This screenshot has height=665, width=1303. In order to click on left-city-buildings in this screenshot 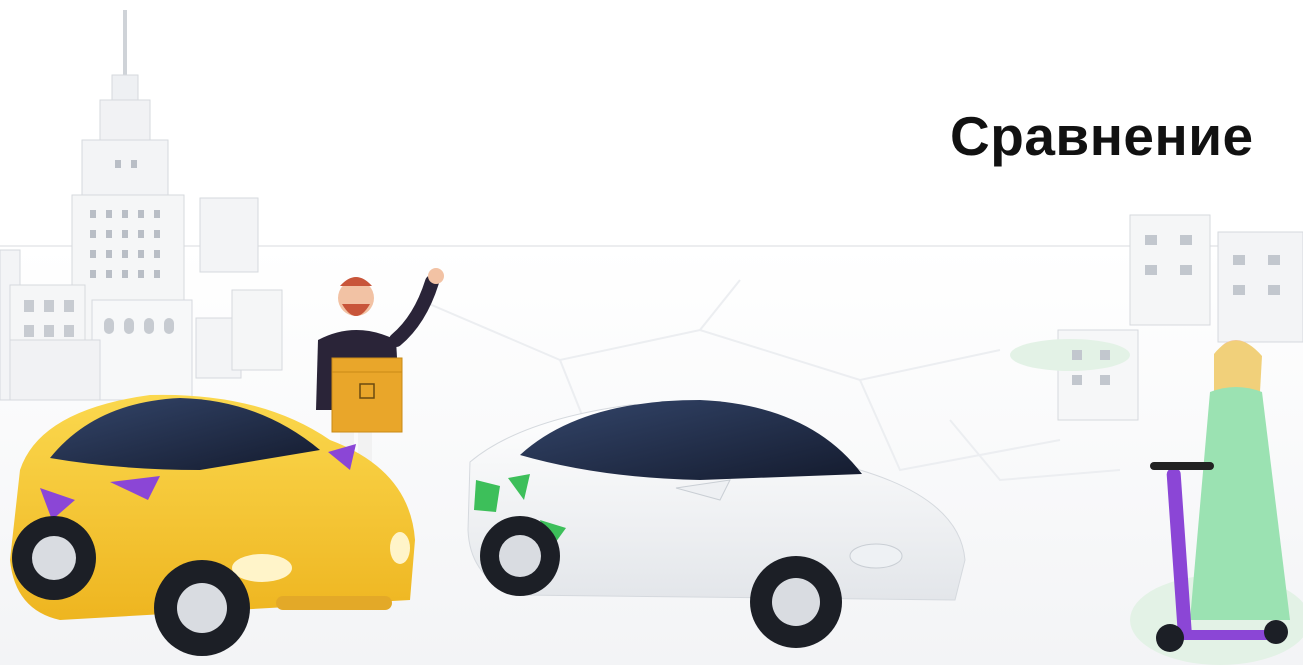, I will do `click(141, 205)`.